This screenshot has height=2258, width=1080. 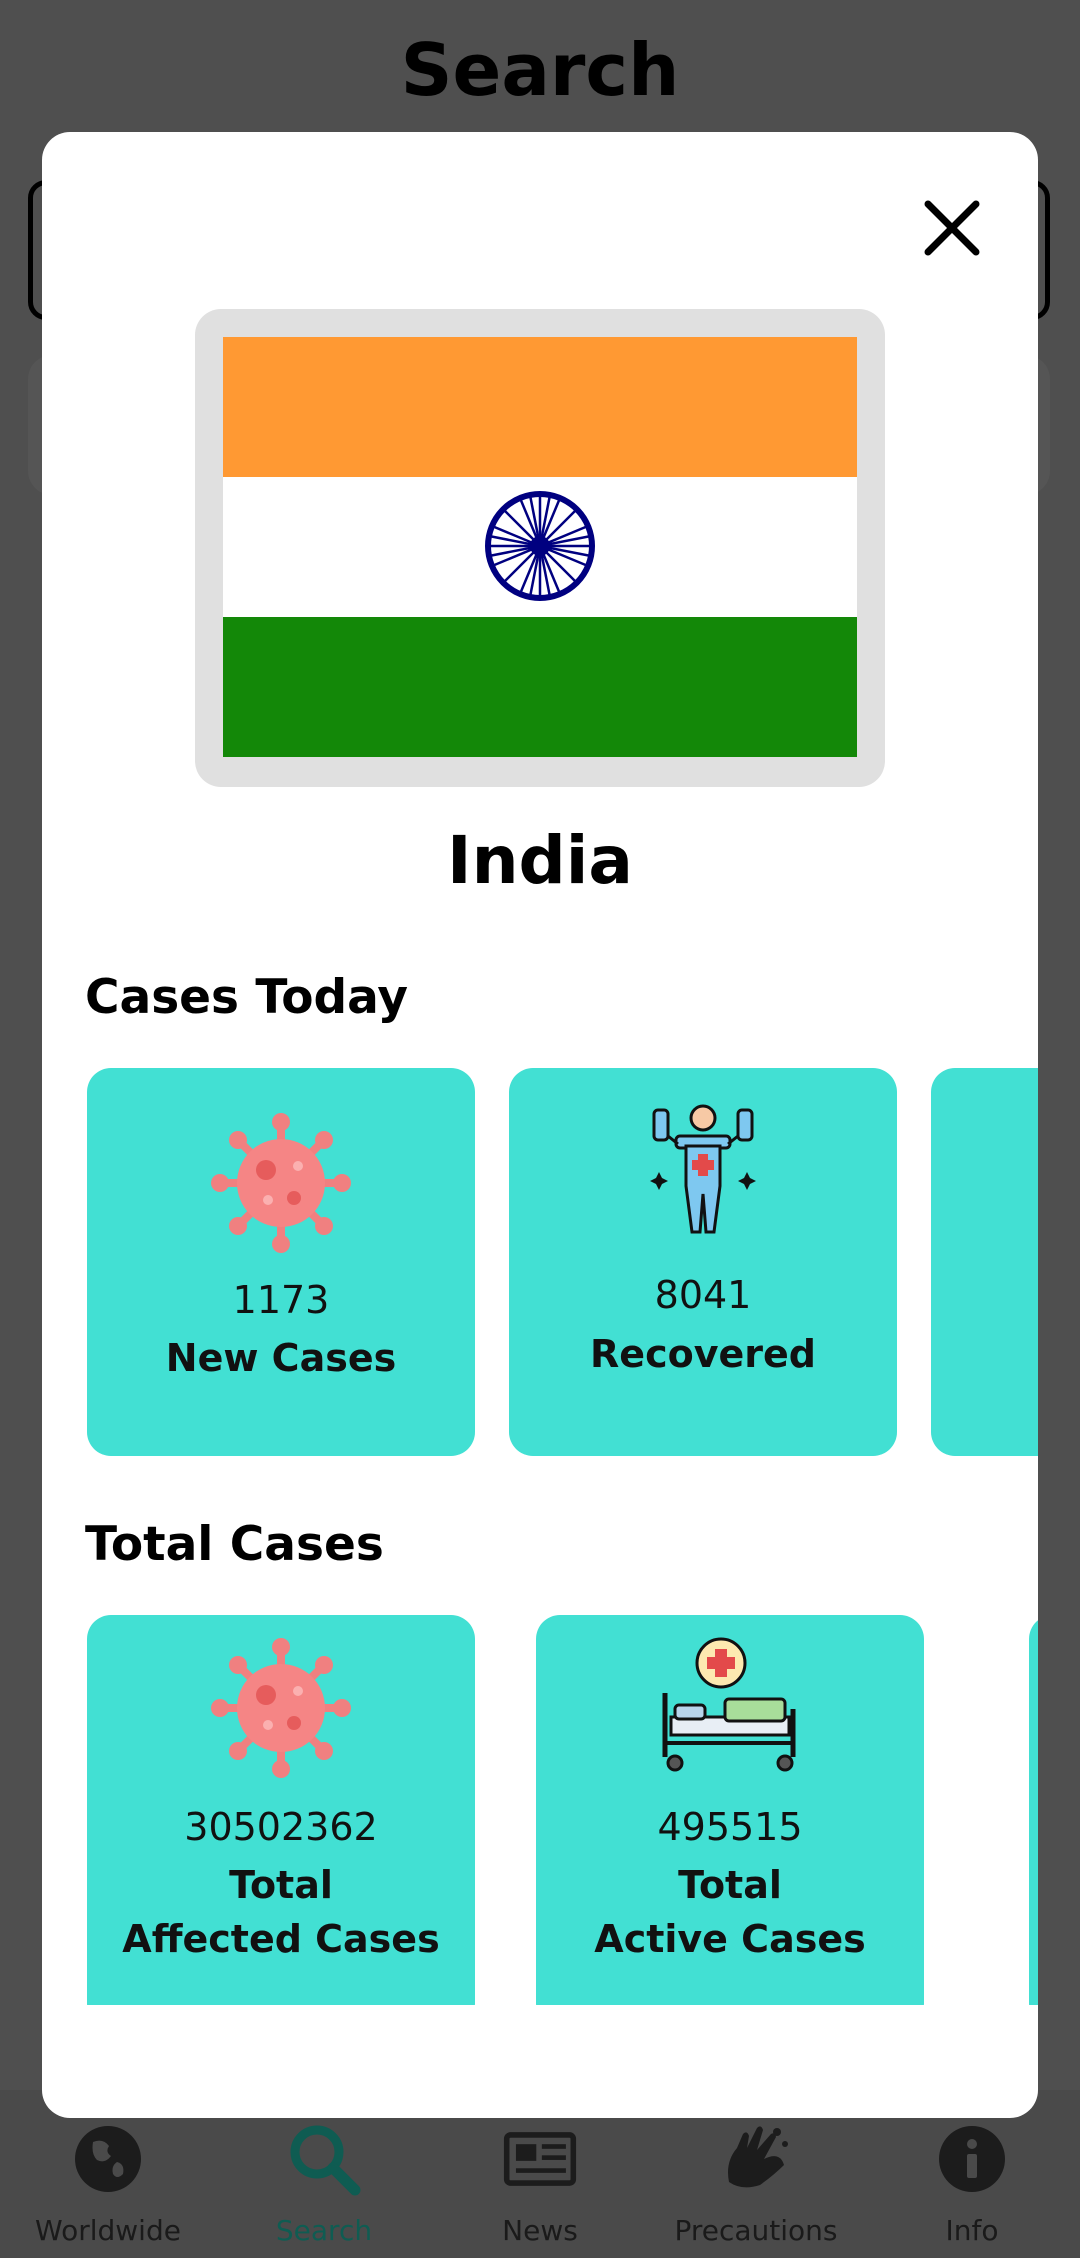 What do you see at coordinates (540, 70) in the screenshot?
I see `page-title: Search` at bounding box center [540, 70].